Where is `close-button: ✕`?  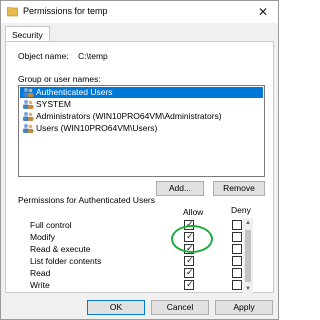 close-button: ✕ is located at coordinates (263, 12).